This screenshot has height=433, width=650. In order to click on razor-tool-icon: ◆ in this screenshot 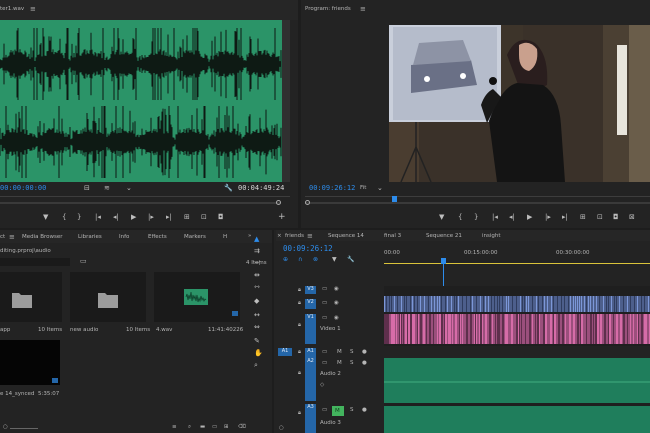, I will do `click(256, 301)`.